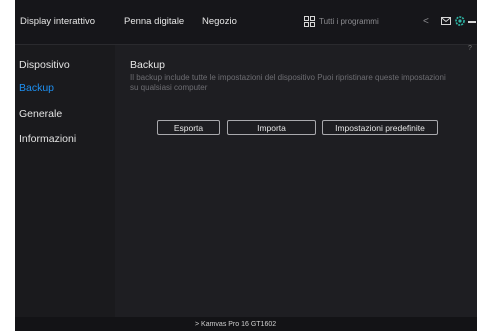 The height and width of the screenshot is (331, 477). I want to click on sidebar-item-generale: Generale, so click(40, 114).